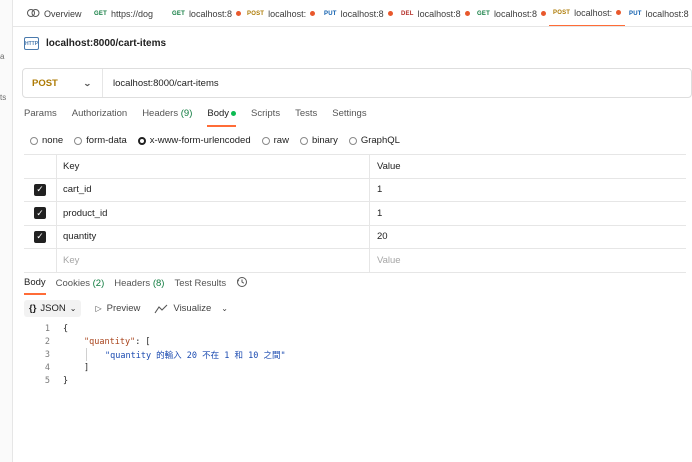 The width and height of the screenshot is (692, 462). What do you see at coordinates (155, 328) in the screenshot?
I see `code-line: 1{` at bounding box center [155, 328].